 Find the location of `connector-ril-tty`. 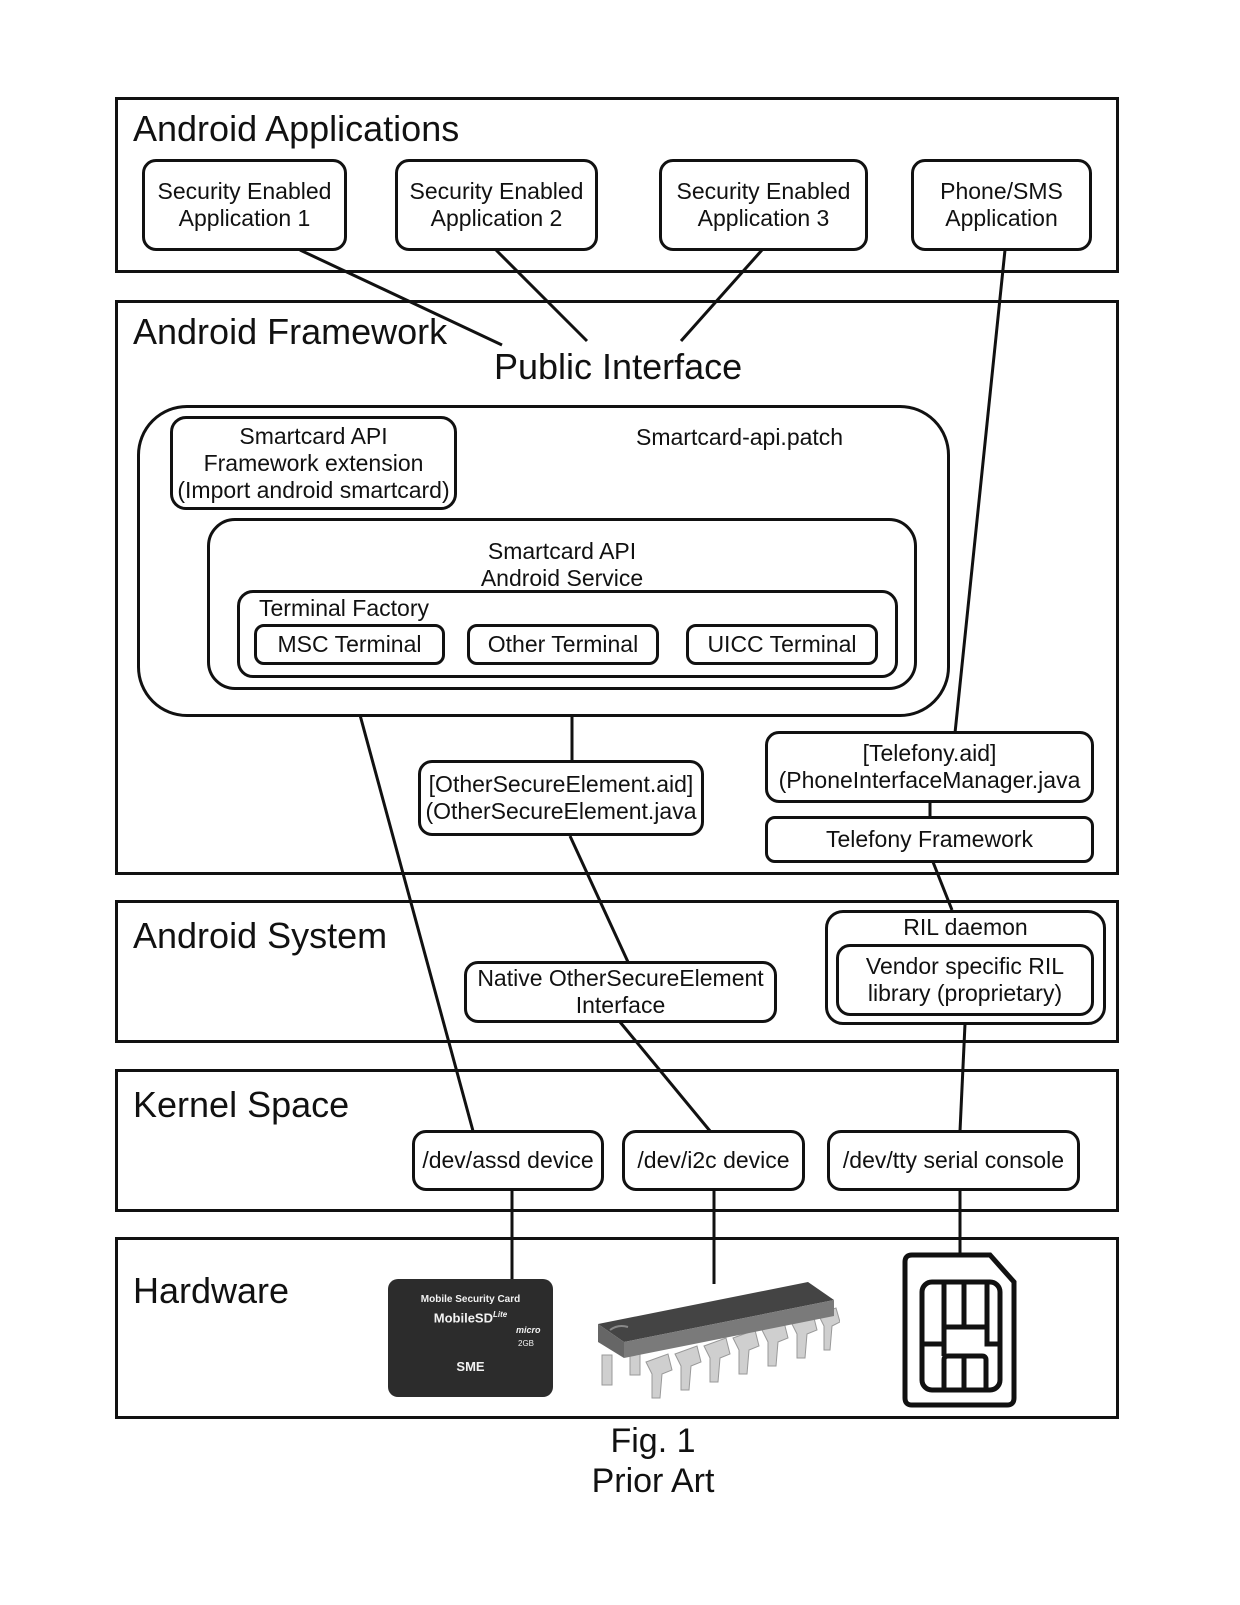

connector-ril-tty is located at coordinates (962, 1077).